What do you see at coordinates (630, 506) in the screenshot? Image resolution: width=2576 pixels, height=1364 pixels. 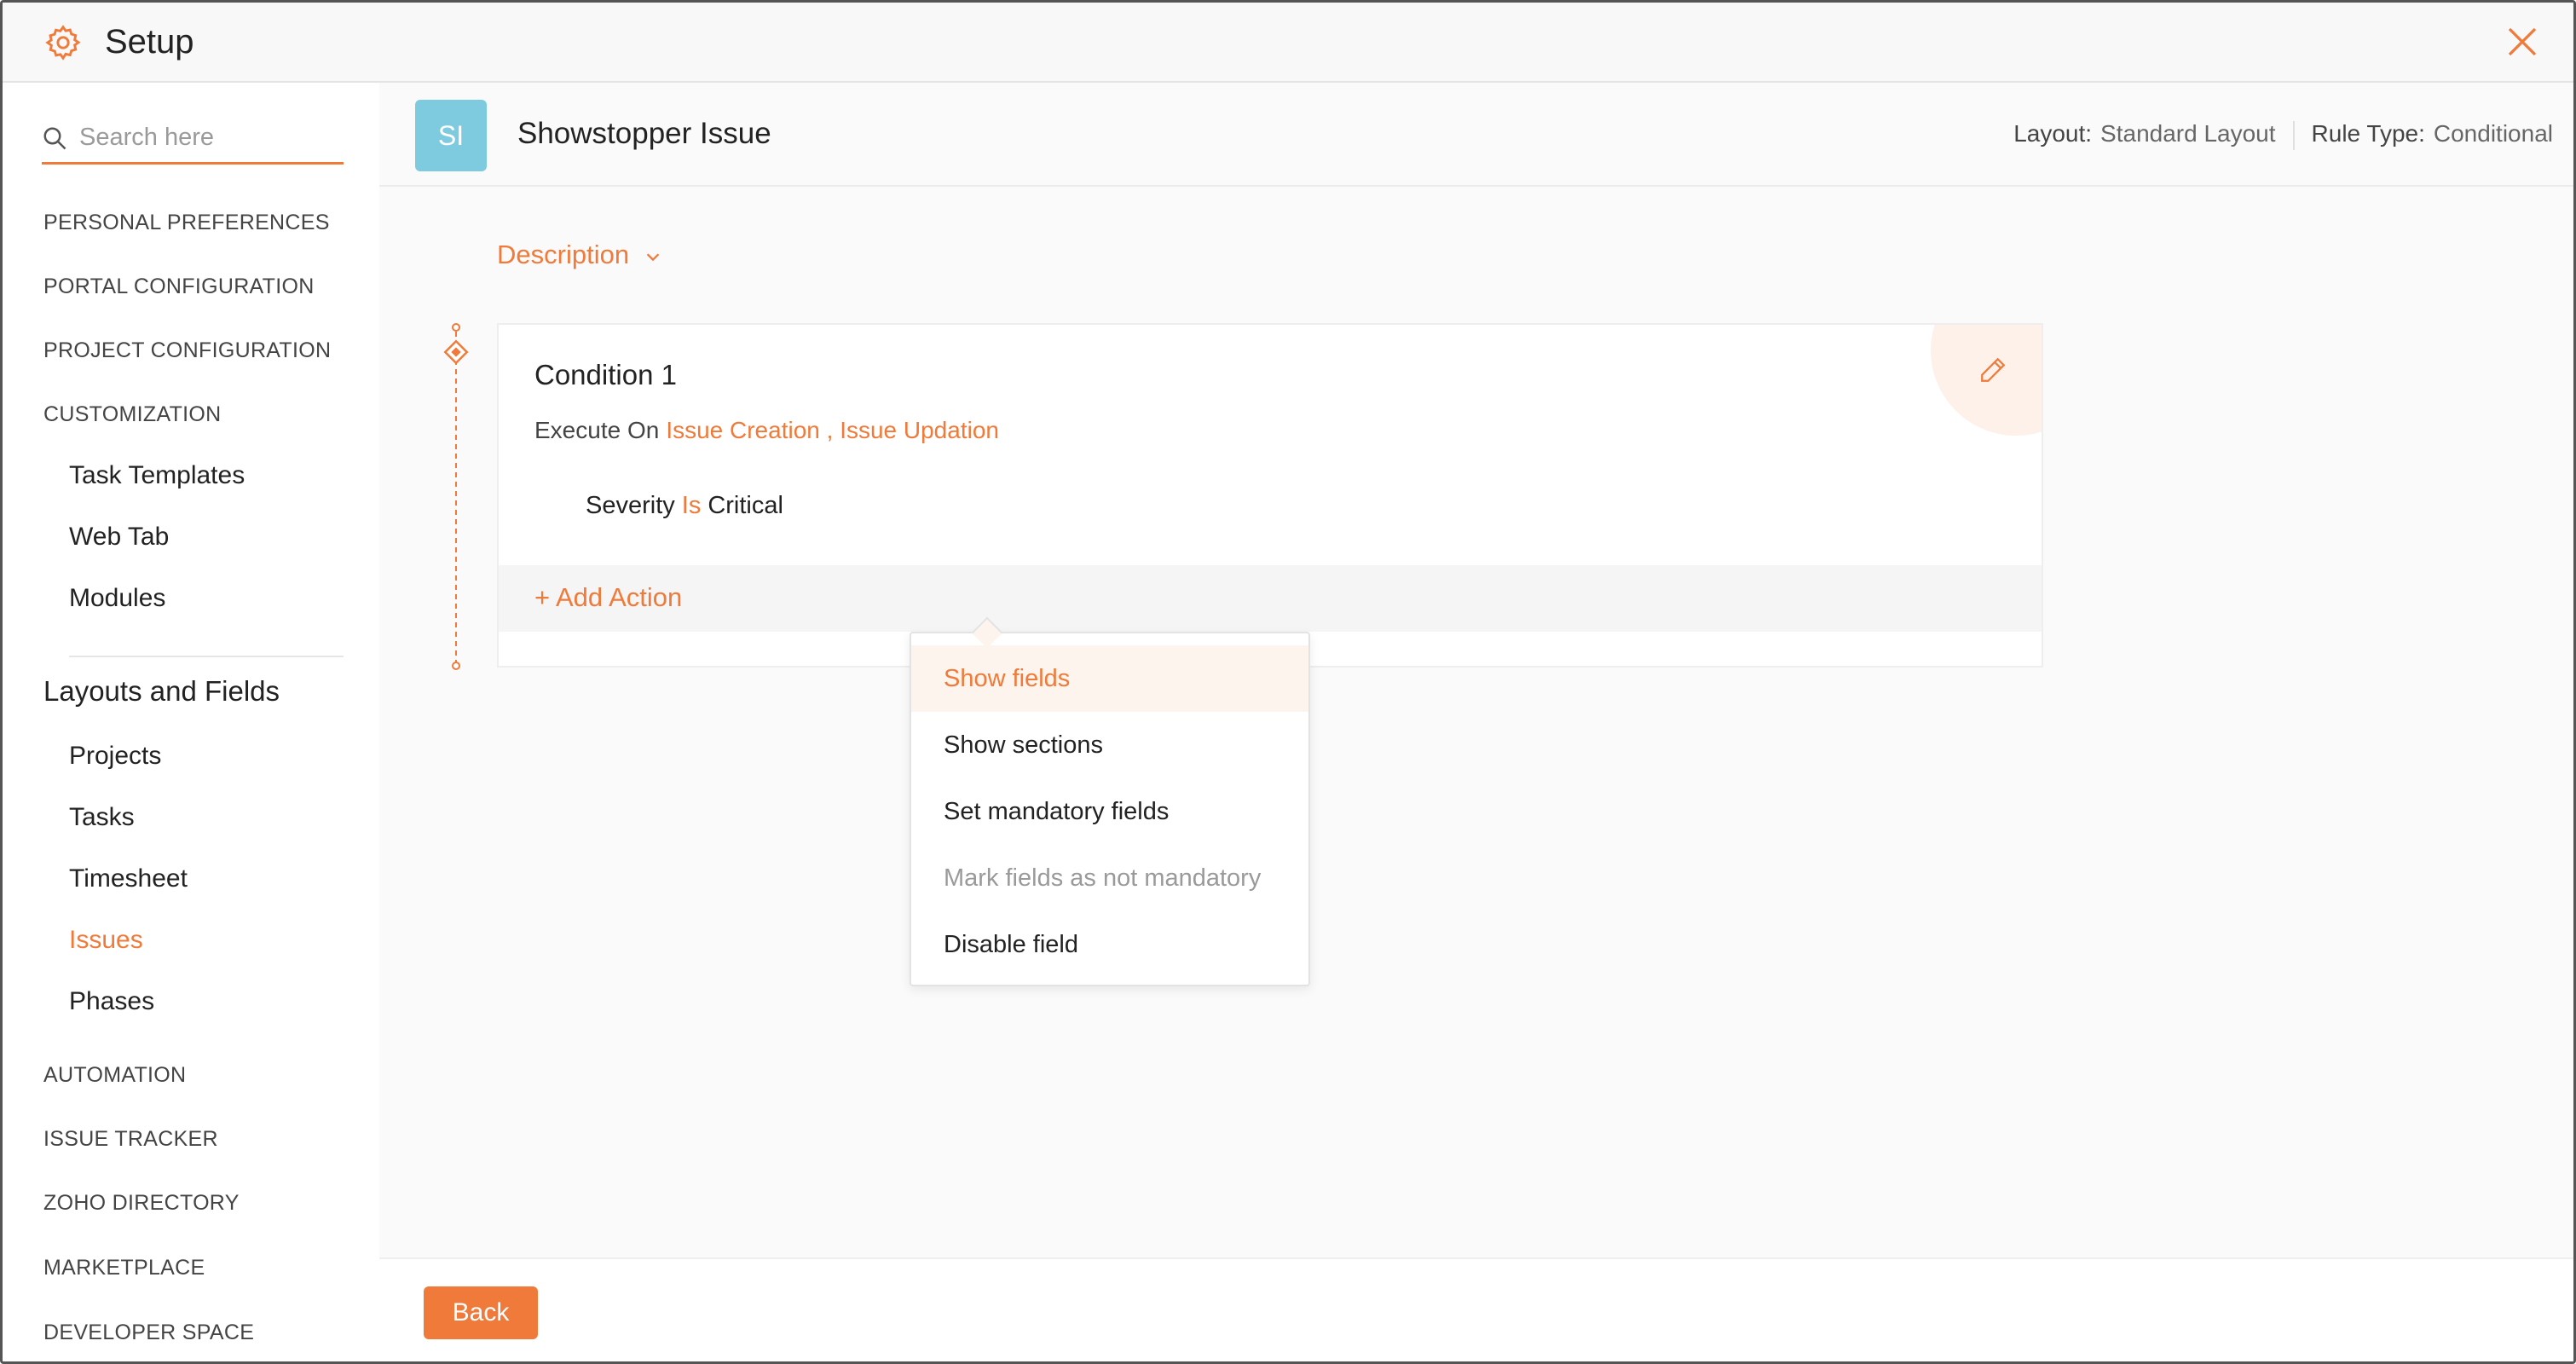 I see `criteria-field: Severity` at bounding box center [630, 506].